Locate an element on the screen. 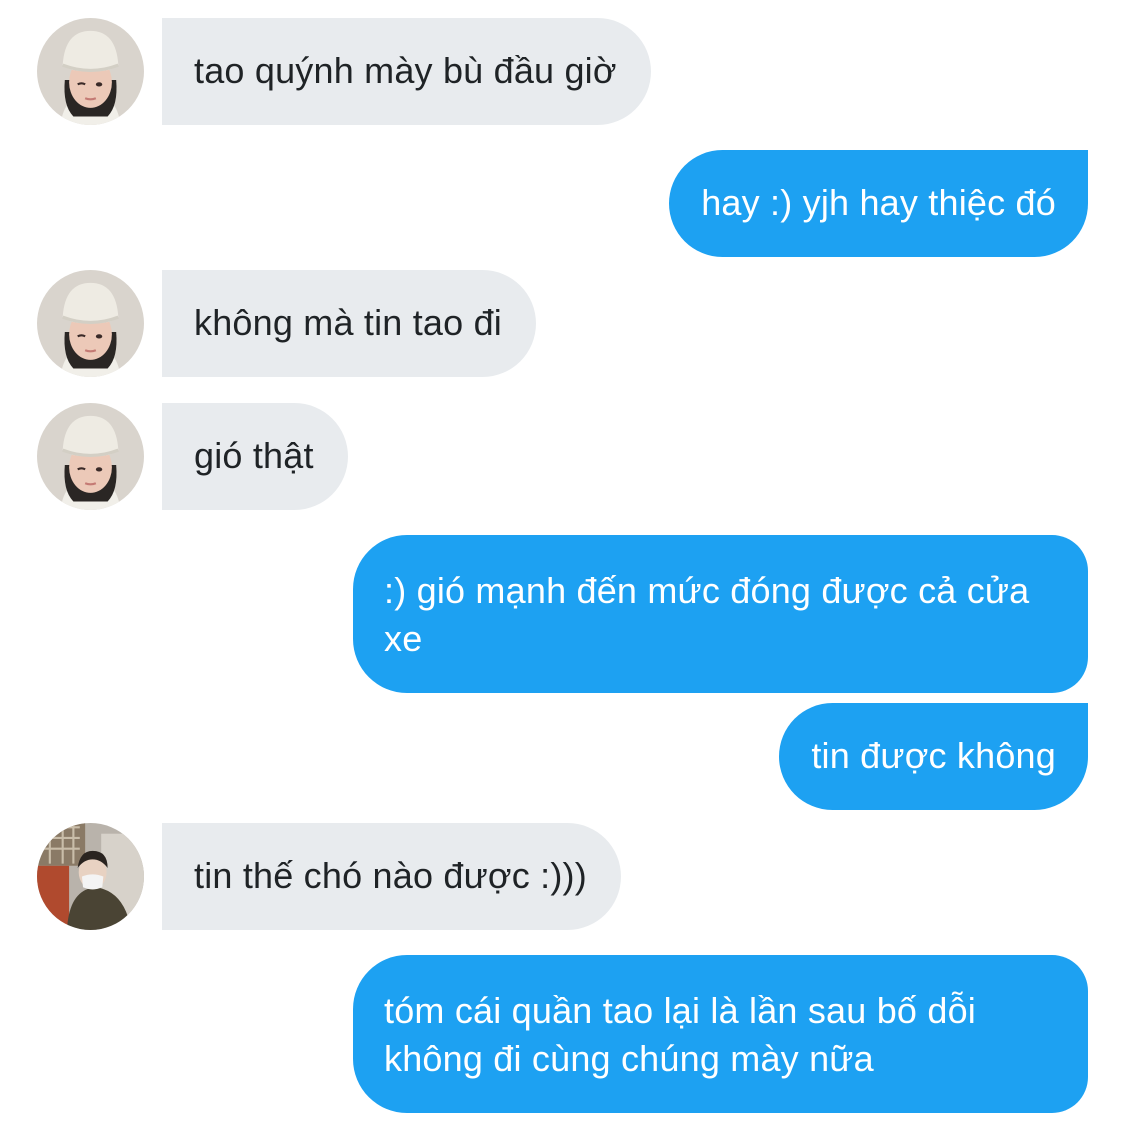  message-text: gió thật is located at coordinates (254, 455).